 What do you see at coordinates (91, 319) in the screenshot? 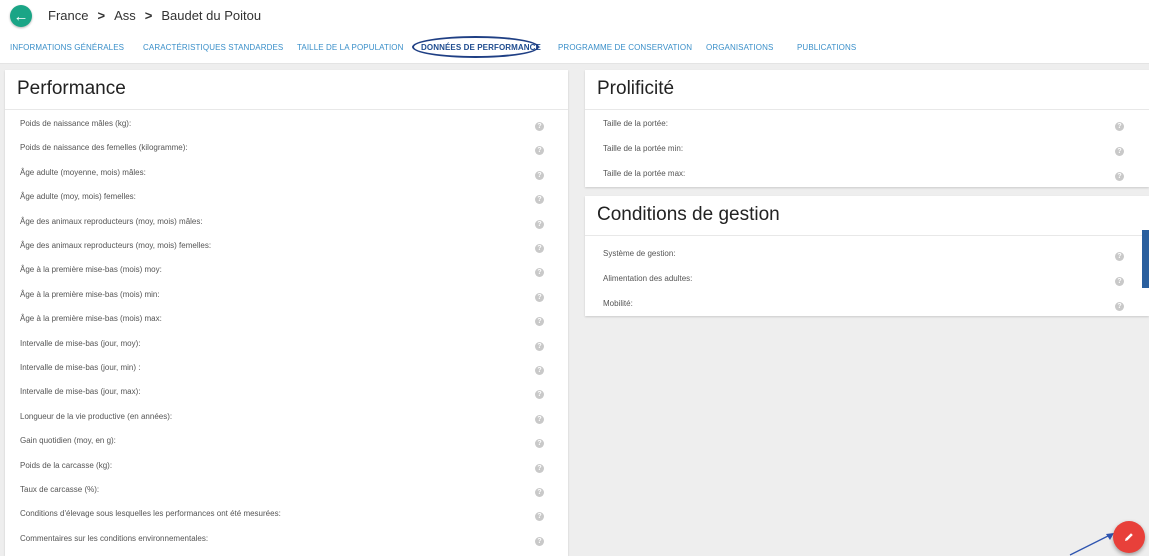
I see `field-label: Âge à la première mise-bas (mois) max:` at bounding box center [91, 319].